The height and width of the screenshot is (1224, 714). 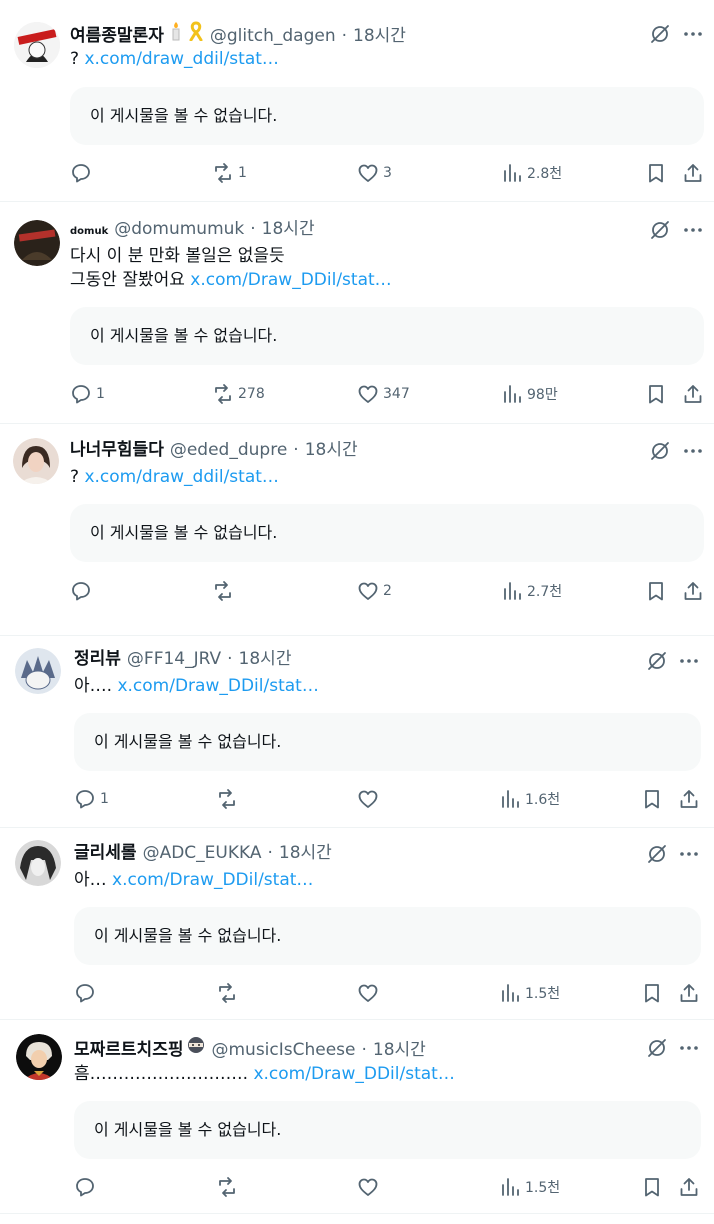 What do you see at coordinates (179, 229) in the screenshot?
I see `handle: @domumumuk` at bounding box center [179, 229].